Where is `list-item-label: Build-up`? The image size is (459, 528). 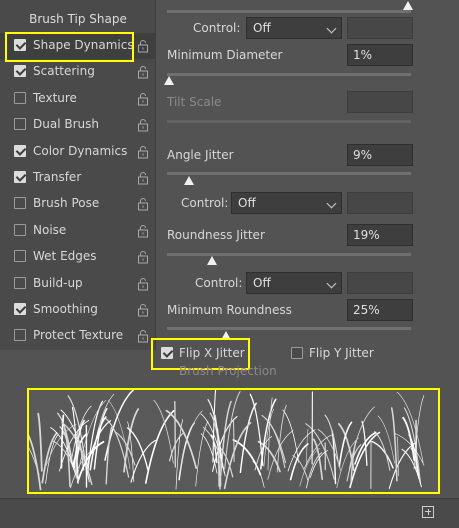
list-item-label: Build-up is located at coordinates (58, 282).